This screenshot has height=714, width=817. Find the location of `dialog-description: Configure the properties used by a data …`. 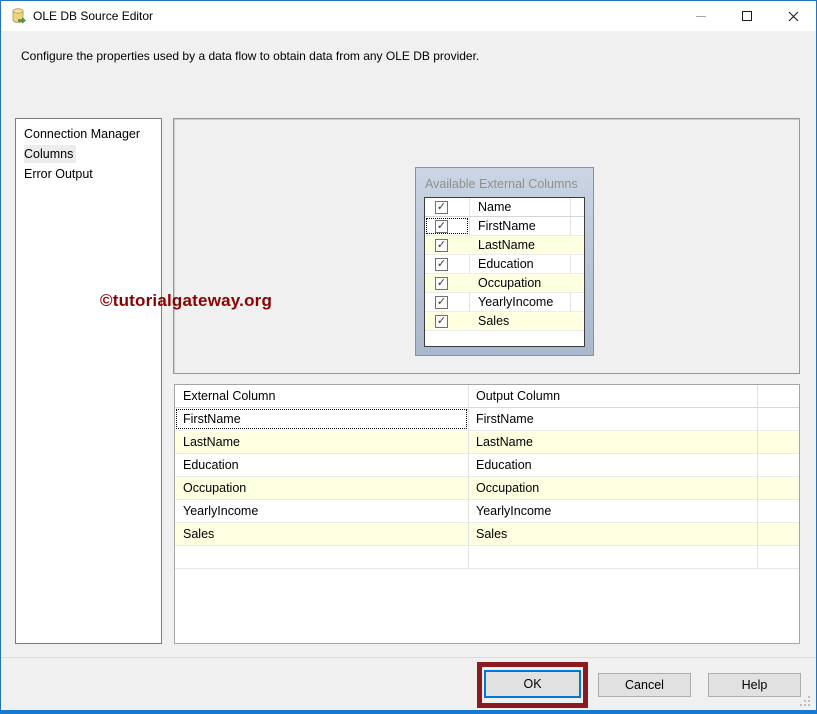

dialog-description: Configure the properties used by a data … is located at coordinates (250, 56).